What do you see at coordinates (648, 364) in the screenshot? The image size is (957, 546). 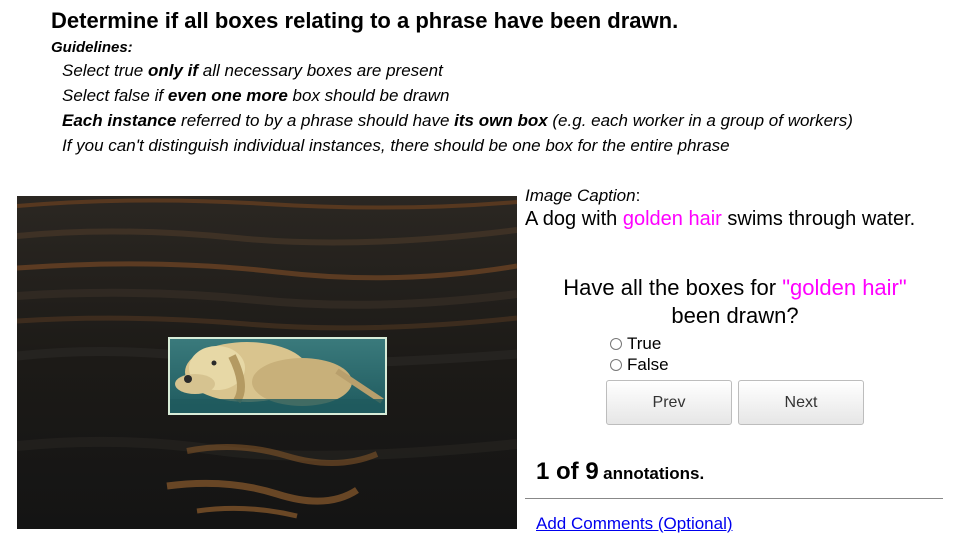 I see `option-false-label: False` at bounding box center [648, 364].